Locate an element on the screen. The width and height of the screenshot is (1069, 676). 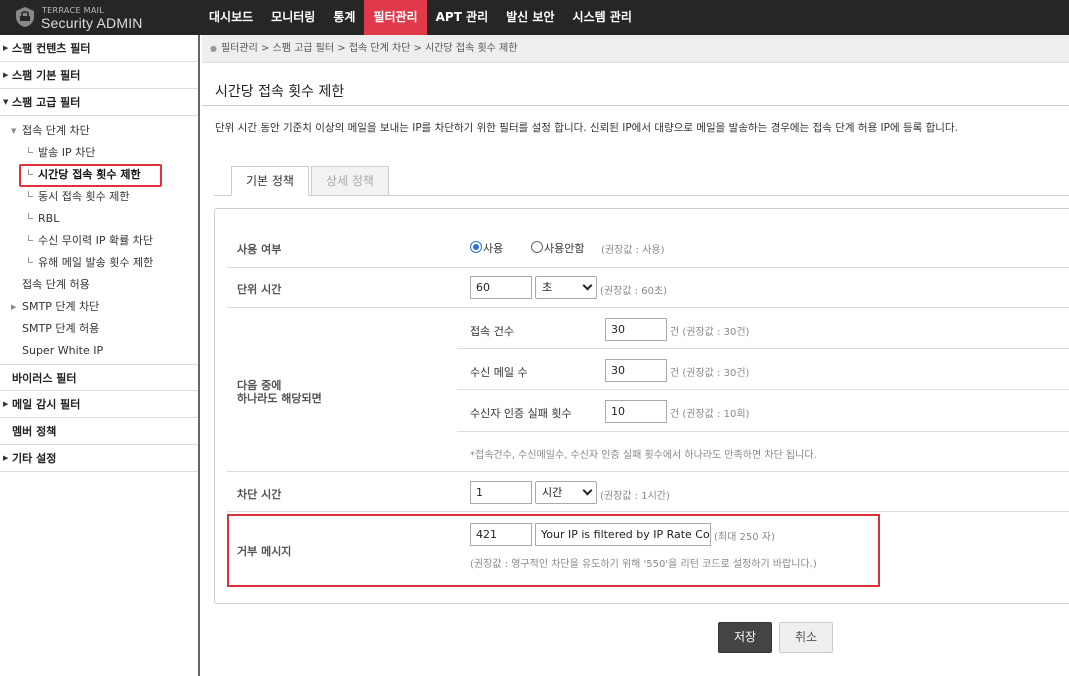
sidebar-group-label: 스팸 컨텐츠 필터 is located at coordinates (51, 48).